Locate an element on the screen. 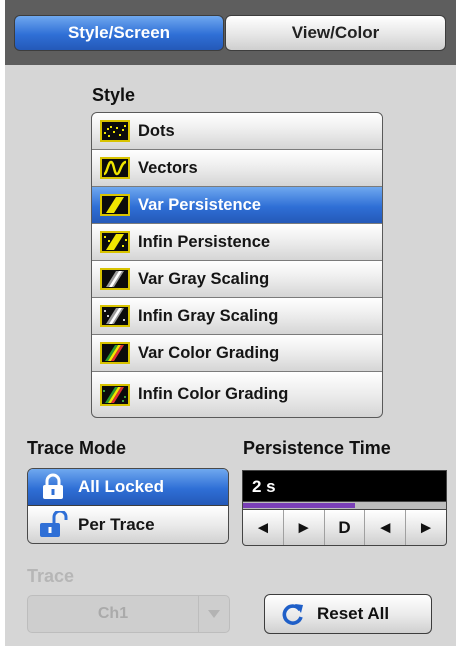  persistence-time-input: 2 s is located at coordinates (344, 486).